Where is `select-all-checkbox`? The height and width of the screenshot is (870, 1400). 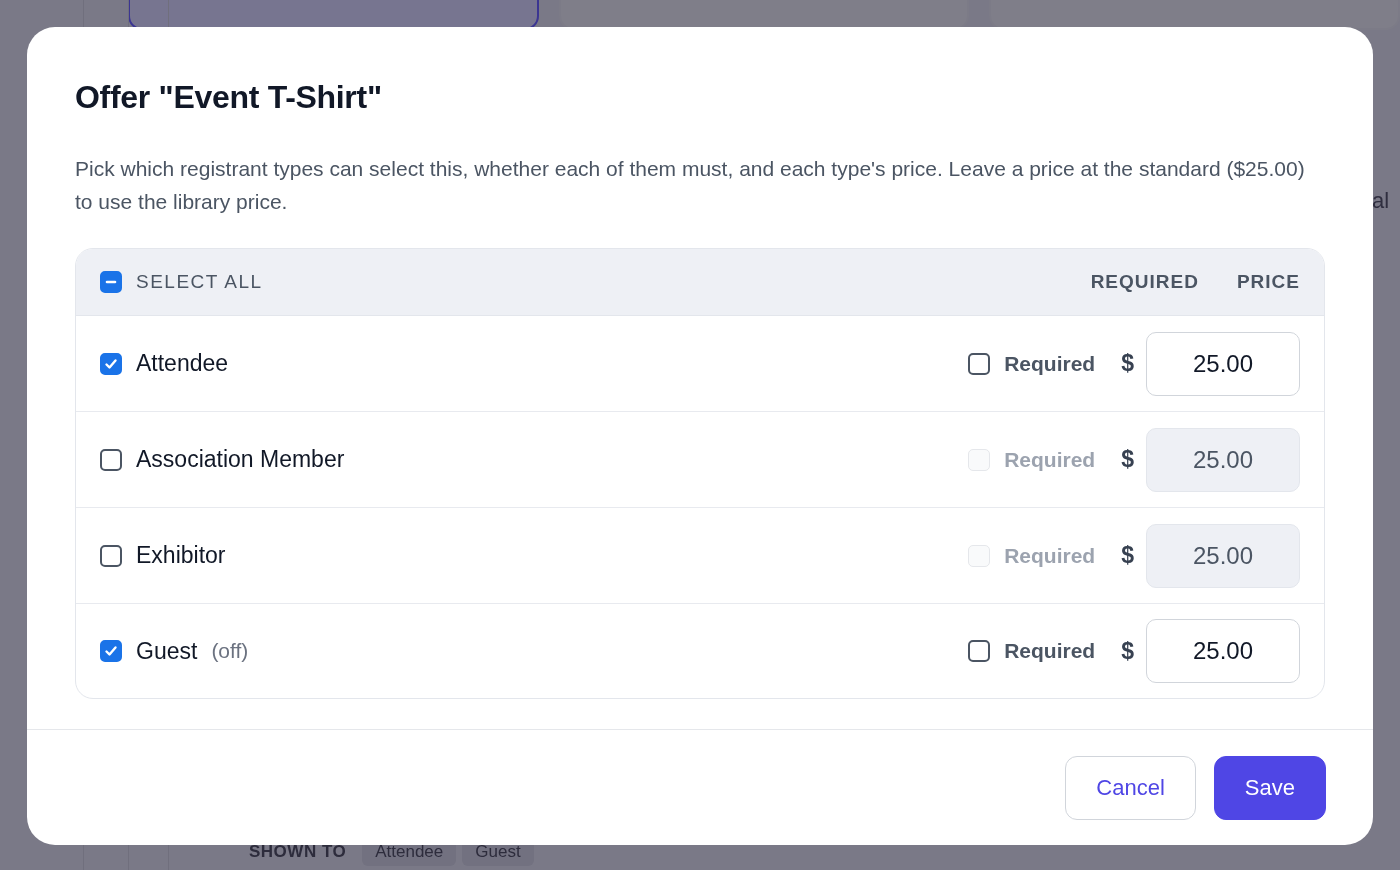 select-all-checkbox is located at coordinates (111, 282).